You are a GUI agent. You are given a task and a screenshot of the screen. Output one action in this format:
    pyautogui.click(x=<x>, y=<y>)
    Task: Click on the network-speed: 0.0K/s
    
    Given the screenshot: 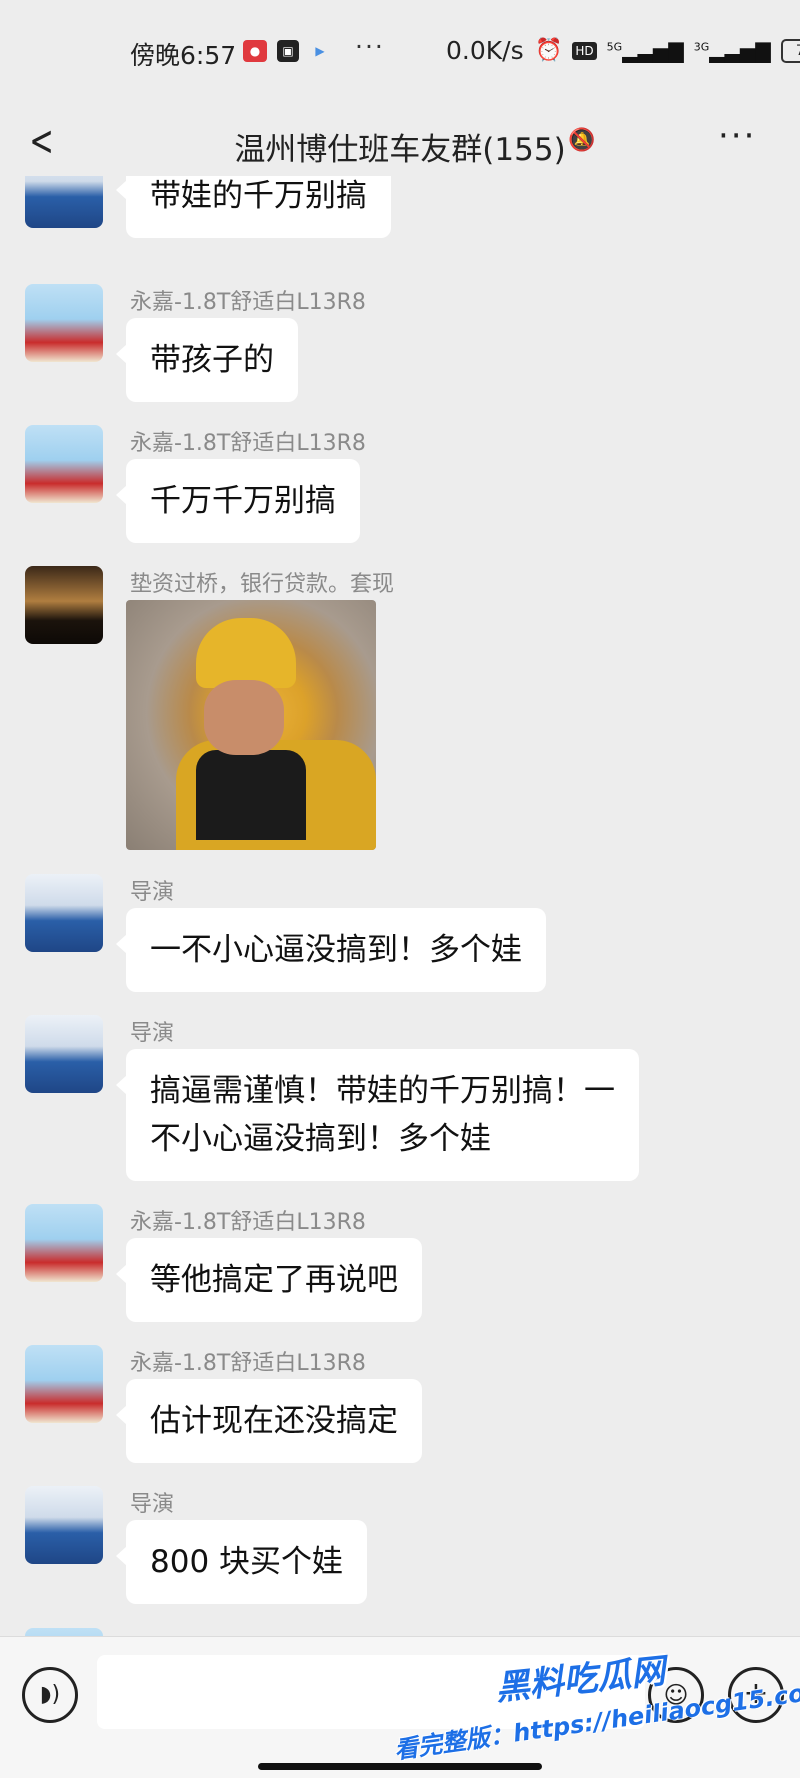 What is the action you would take?
    pyautogui.click(x=485, y=50)
    